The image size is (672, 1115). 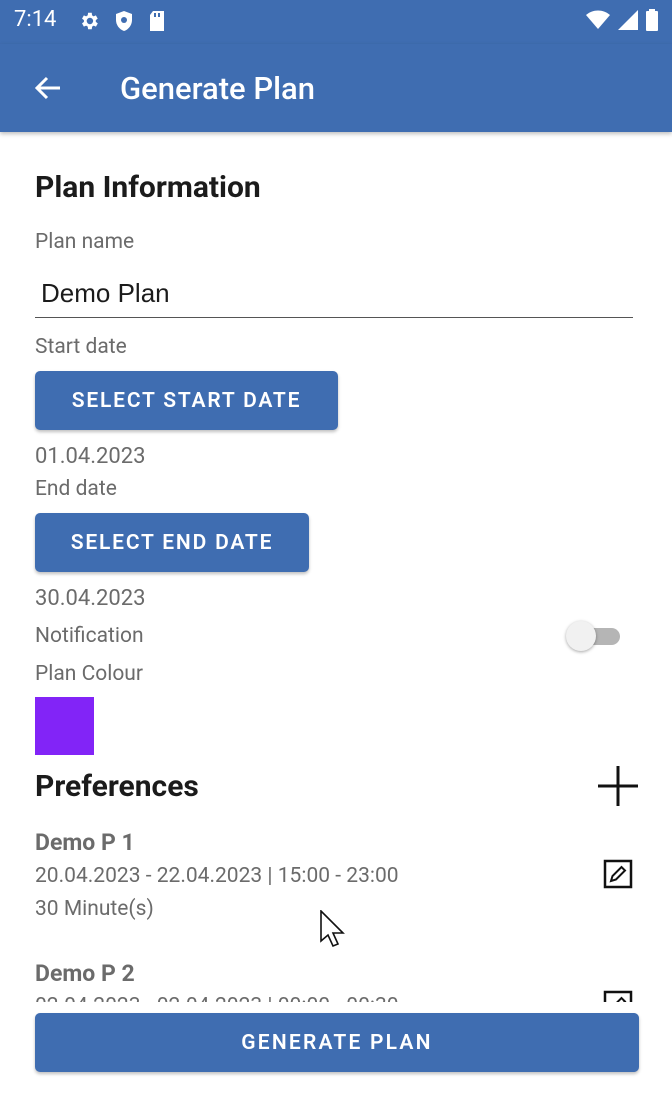 What do you see at coordinates (90, 598) in the screenshot?
I see `end-date-value: 30.04.2023` at bounding box center [90, 598].